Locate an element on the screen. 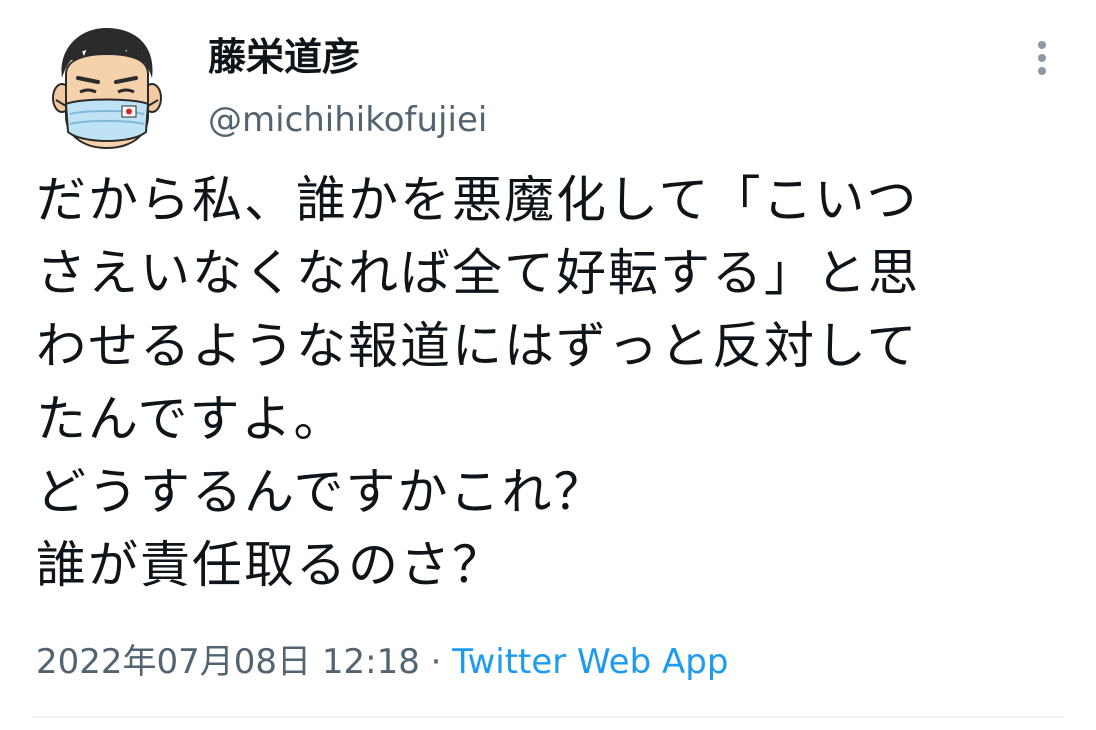 The width and height of the screenshot is (1096, 730). tweet-text-line: 誰が責任取るのさ？ is located at coordinates (270, 565).